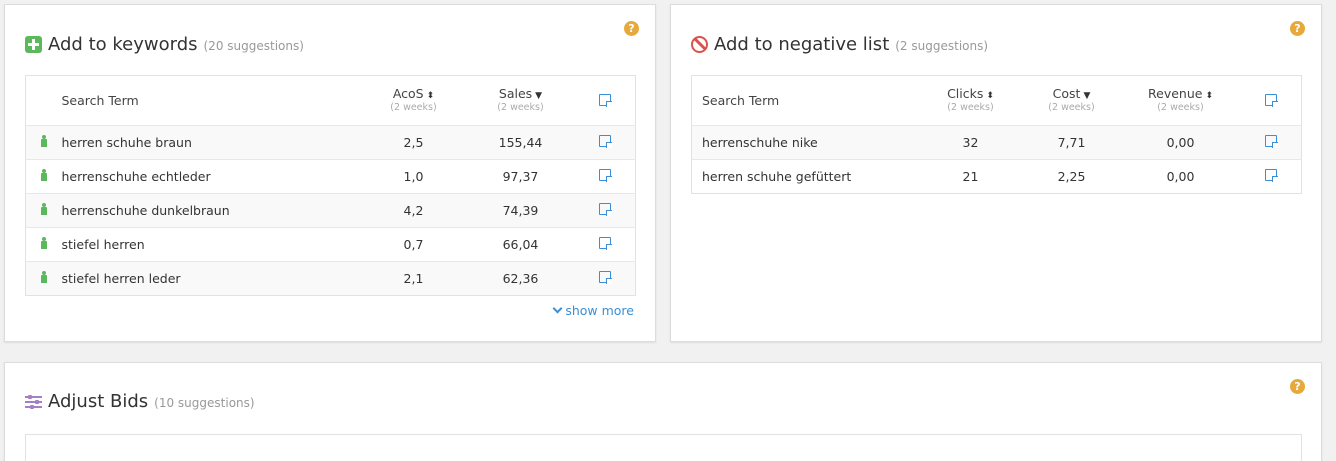  I want to click on table-row: herren schuhe gefüttert 21 2,25 0,00, so click(996, 176).